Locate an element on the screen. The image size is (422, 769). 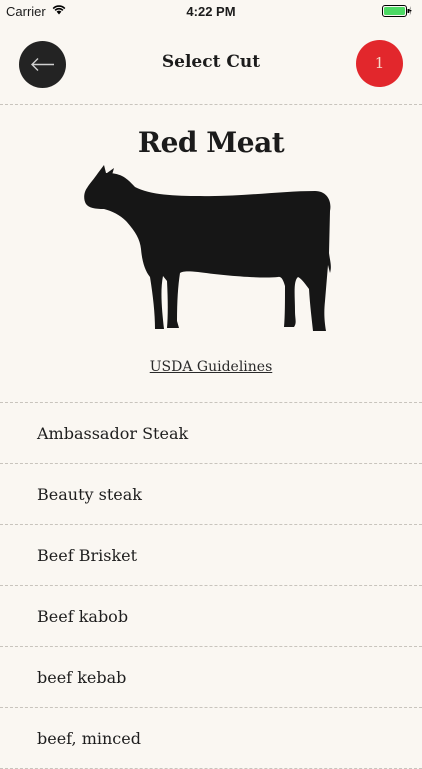
list-item: beef kebab is located at coordinates (211, 677).